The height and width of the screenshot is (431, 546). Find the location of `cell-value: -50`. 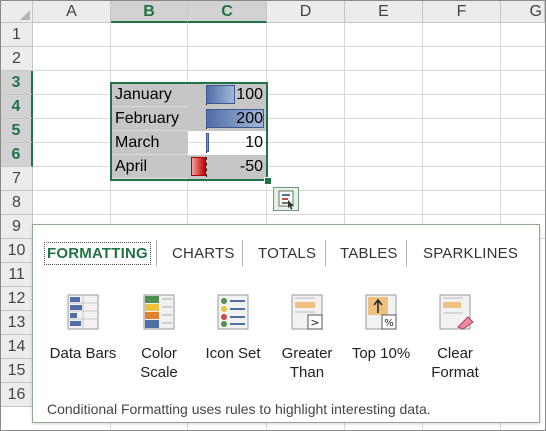

cell-value: -50 is located at coordinates (251, 166).